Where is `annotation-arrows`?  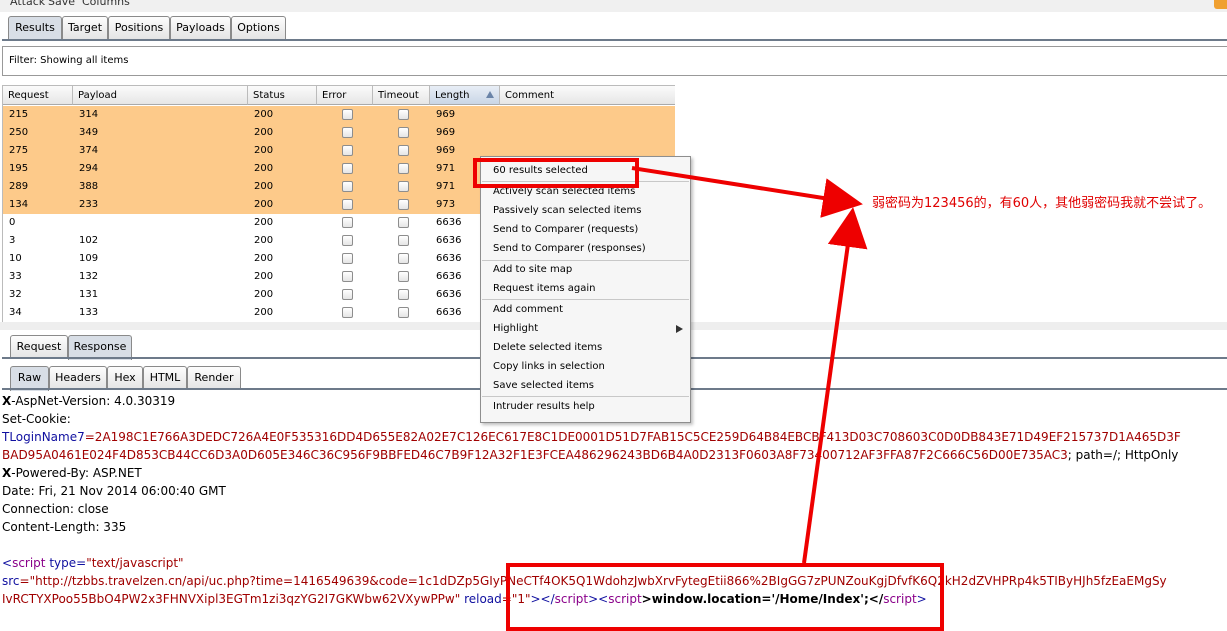
annotation-arrows is located at coordinates (749, 365).